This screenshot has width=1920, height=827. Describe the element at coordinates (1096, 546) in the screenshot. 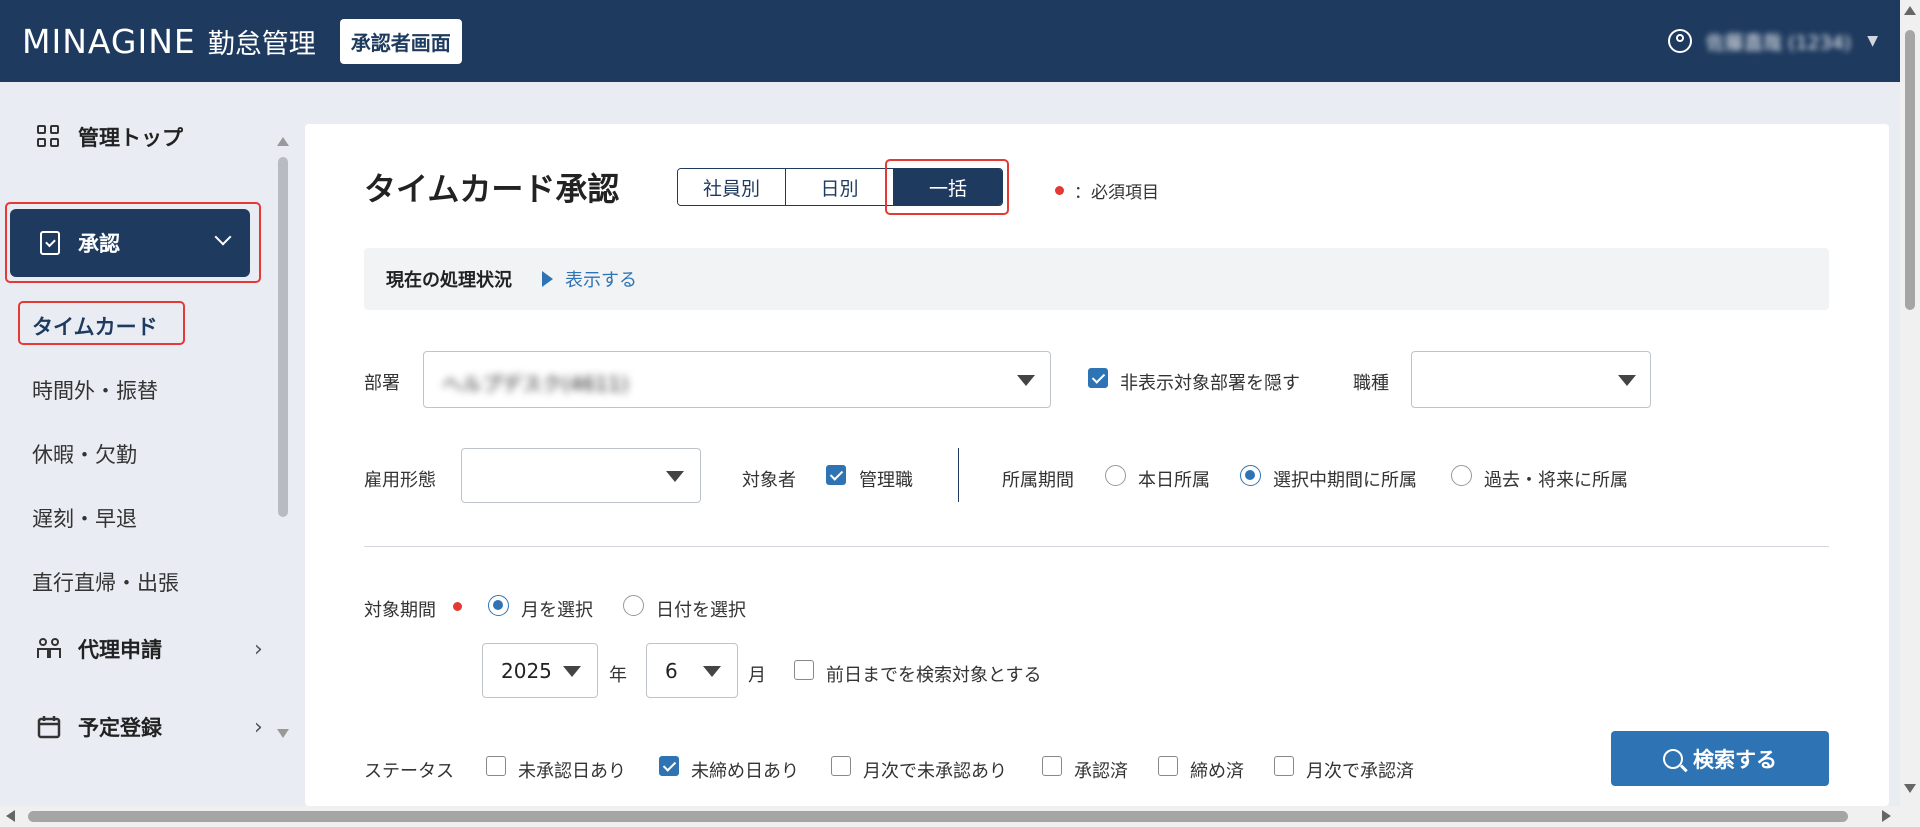

I see `section-divider` at that location.